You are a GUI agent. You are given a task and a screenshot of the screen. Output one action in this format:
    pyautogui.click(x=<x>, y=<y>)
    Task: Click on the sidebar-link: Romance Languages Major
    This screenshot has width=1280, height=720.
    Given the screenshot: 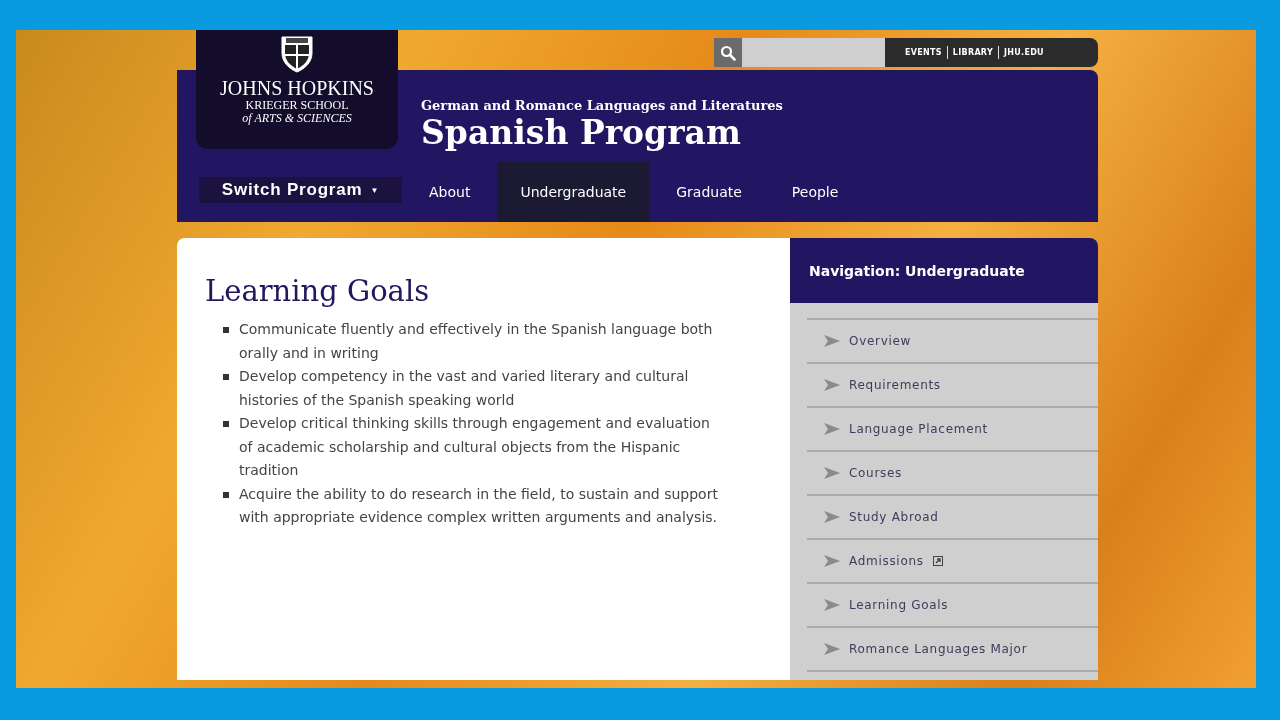 What is the action you would take?
    pyautogui.click(x=938, y=649)
    